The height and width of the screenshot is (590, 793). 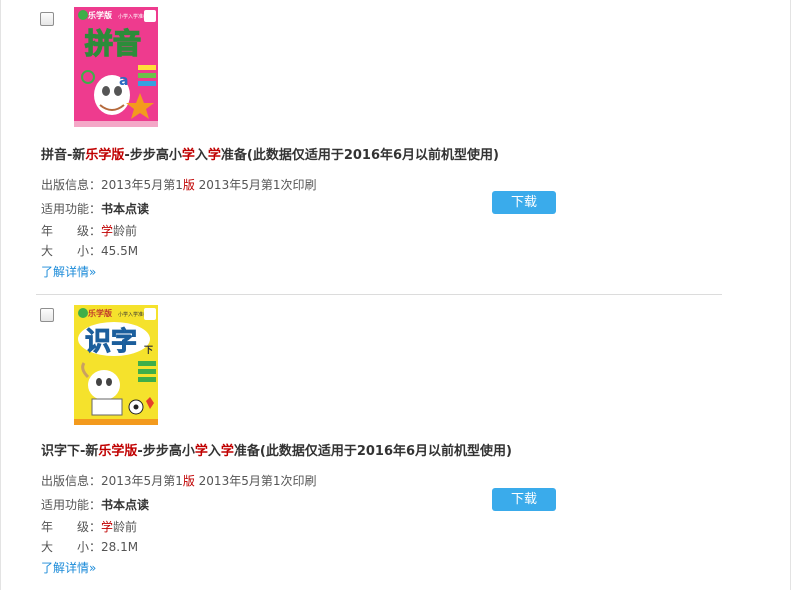 What do you see at coordinates (113, 43) in the screenshot?
I see `cover-big-title: 拼音` at bounding box center [113, 43].